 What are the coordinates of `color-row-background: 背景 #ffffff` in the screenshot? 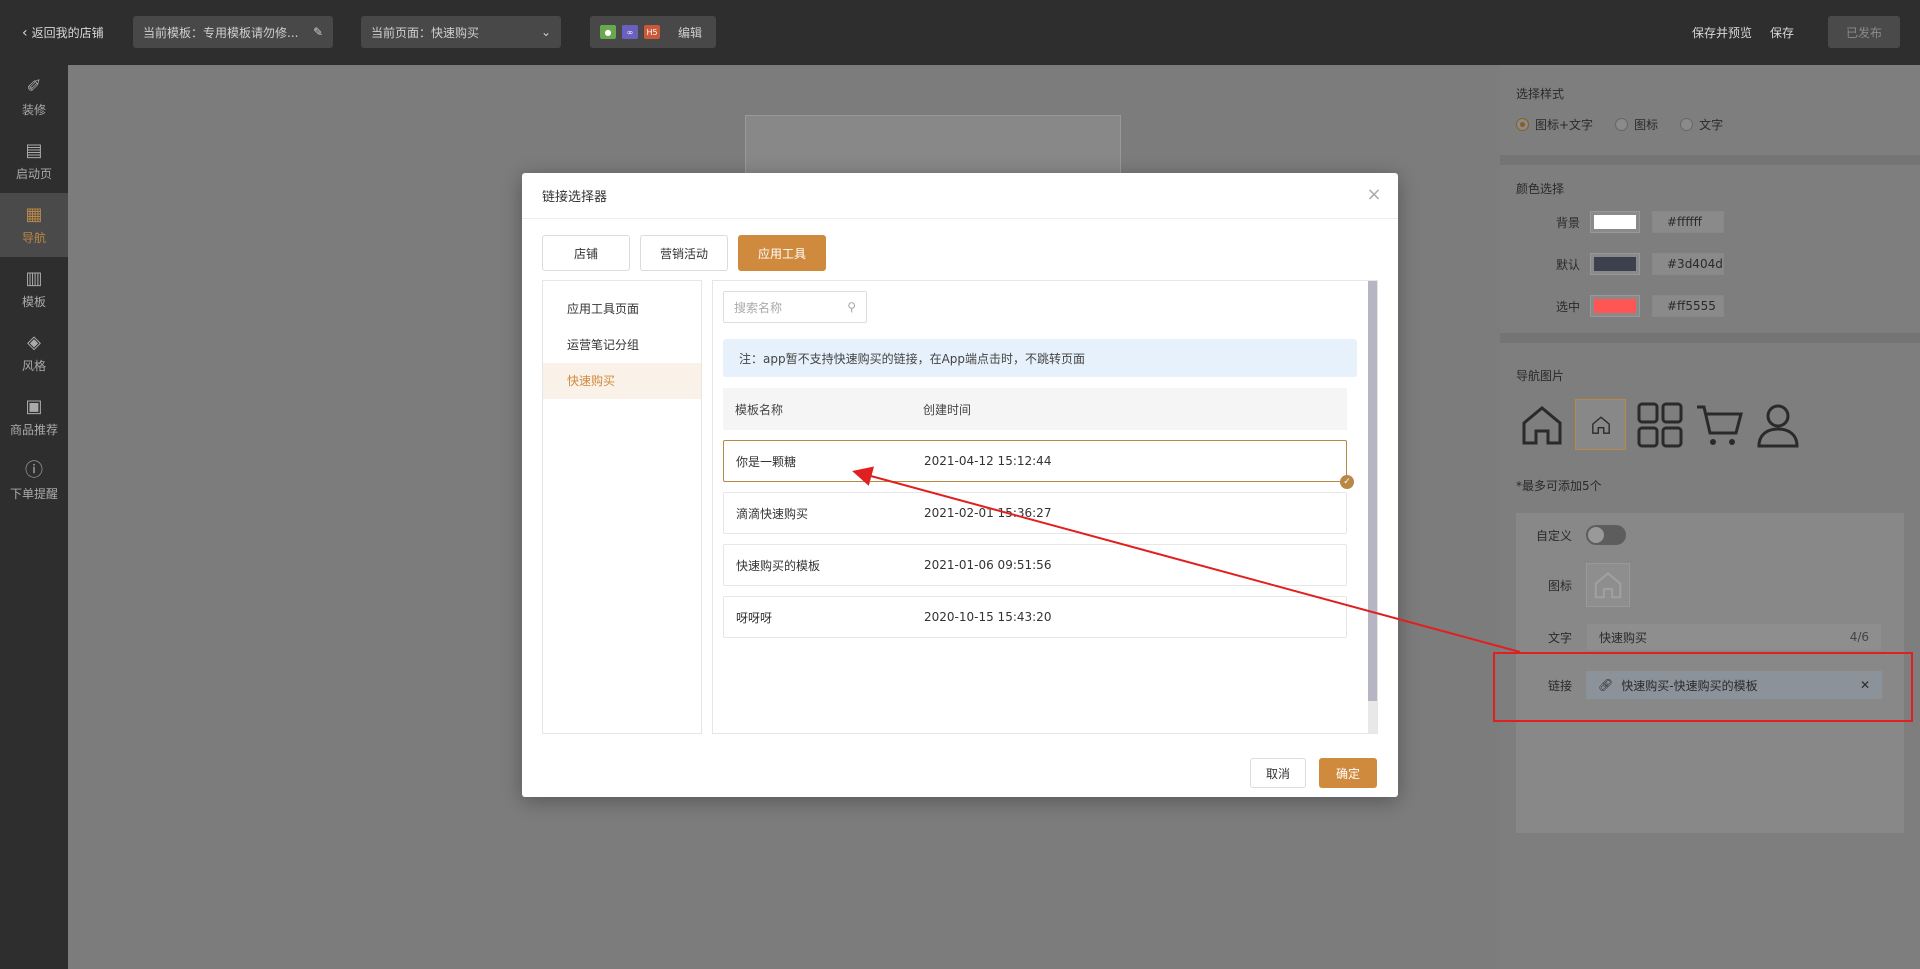 It's located at (1632, 222).